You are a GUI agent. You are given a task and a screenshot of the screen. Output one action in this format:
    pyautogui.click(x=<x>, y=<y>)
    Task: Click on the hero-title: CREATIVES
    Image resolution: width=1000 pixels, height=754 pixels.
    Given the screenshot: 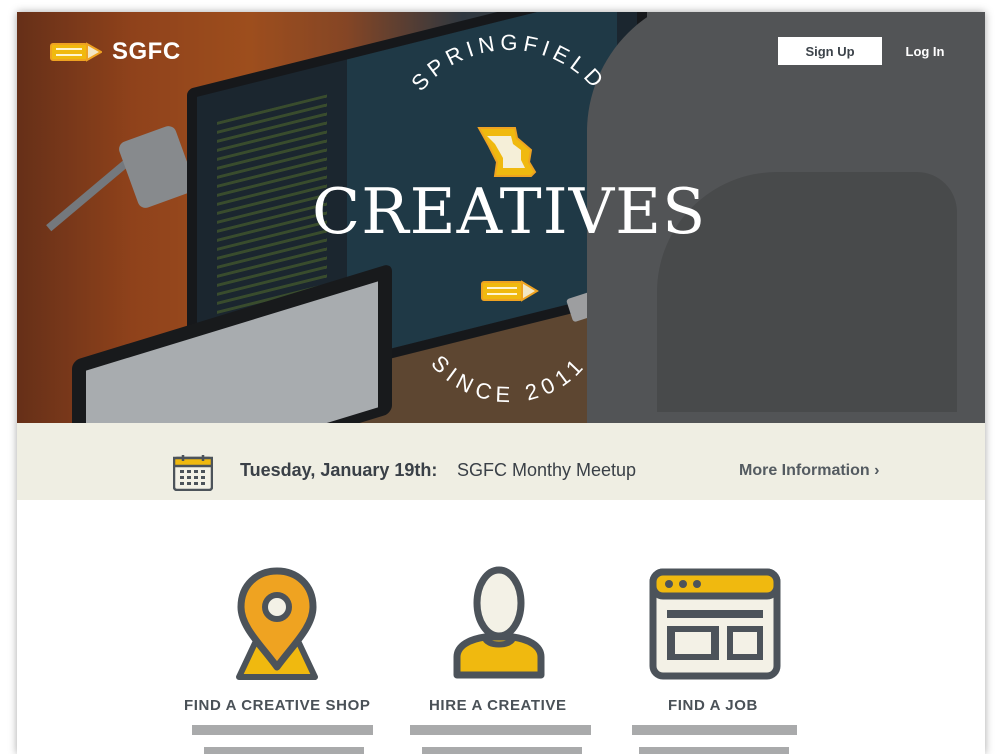 What is the action you would take?
    pyautogui.click(x=509, y=211)
    